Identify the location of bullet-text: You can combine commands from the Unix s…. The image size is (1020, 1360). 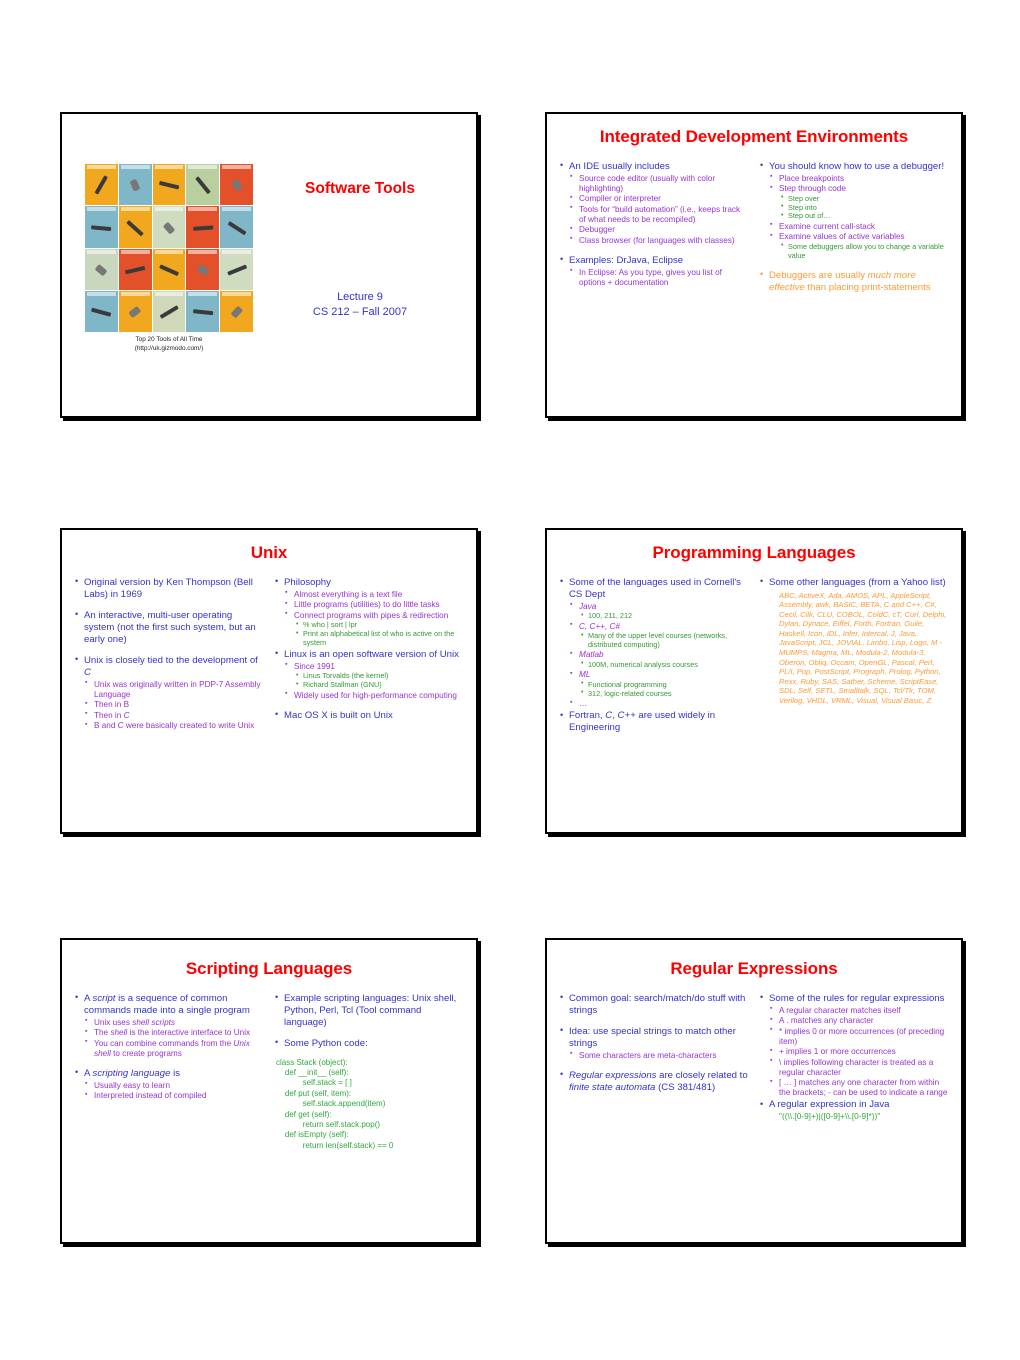
(172, 1048).